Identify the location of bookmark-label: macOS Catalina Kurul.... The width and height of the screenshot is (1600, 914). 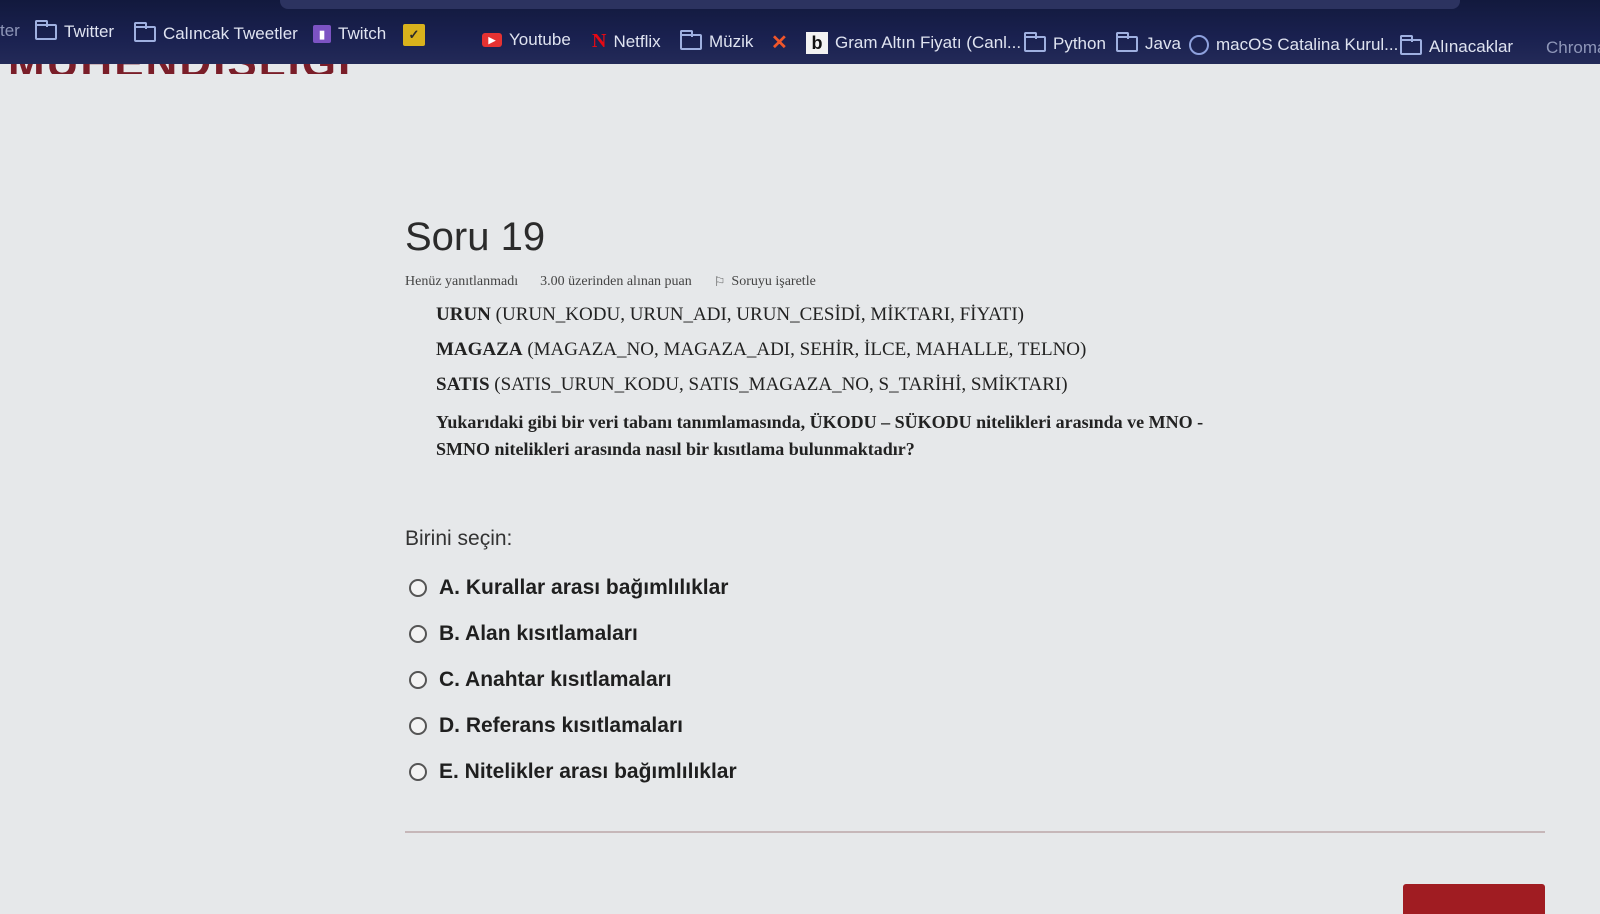
(1307, 44).